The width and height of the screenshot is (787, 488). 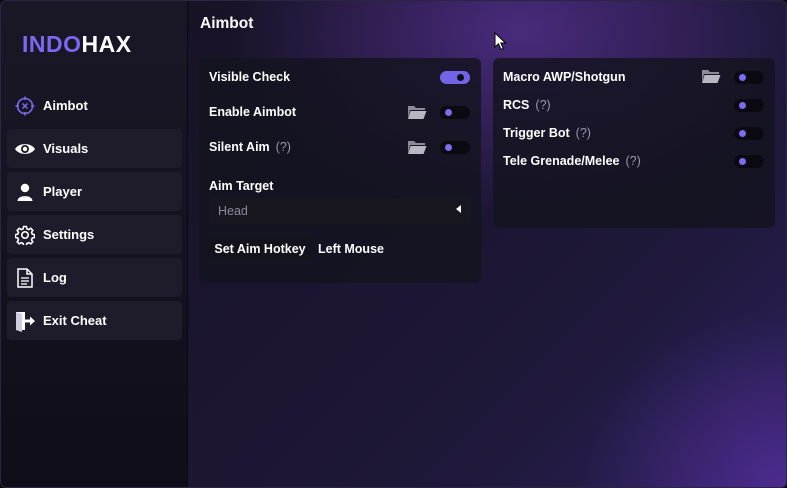 What do you see at coordinates (65, 105) in the screenshot?
I see `sidebar-item-label: Aimbot` at bounding box center [65, 105].